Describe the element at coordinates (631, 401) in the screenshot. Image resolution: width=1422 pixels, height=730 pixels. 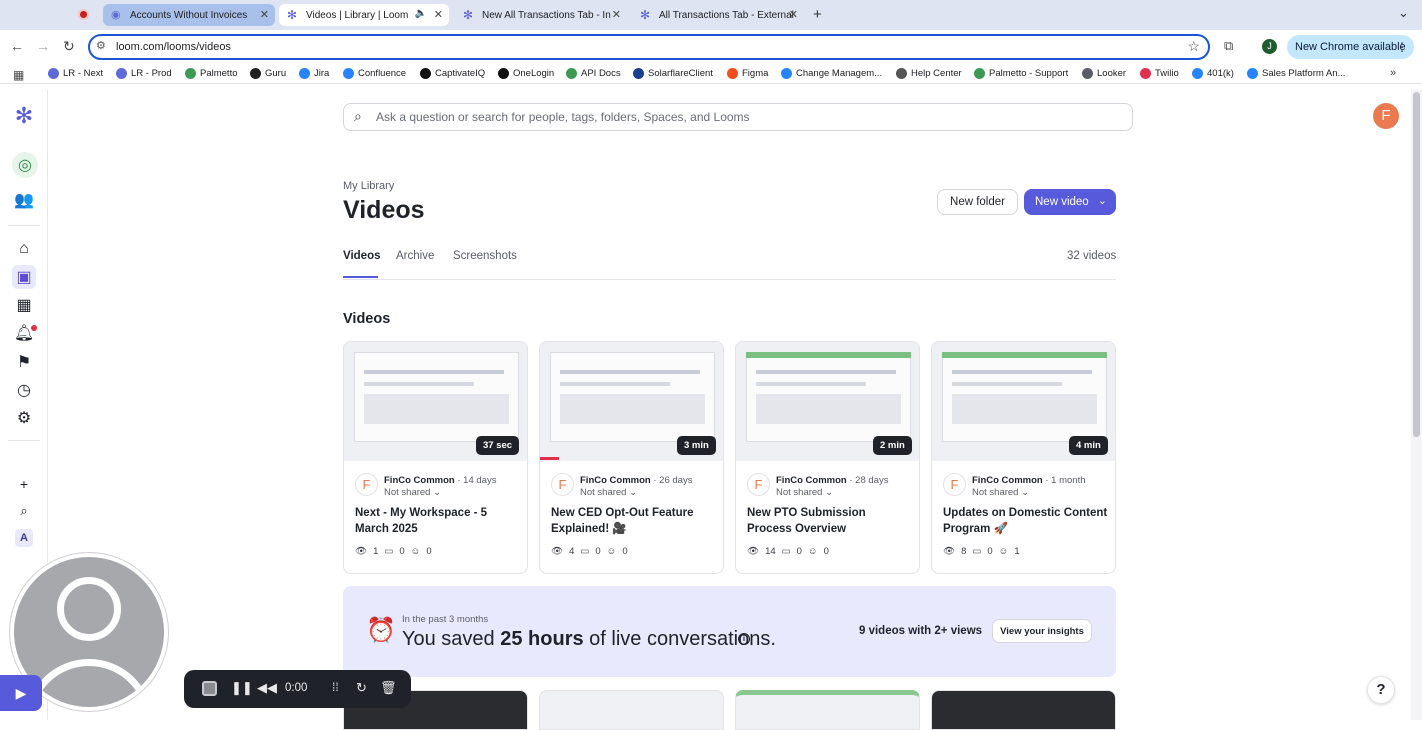
I see `video-thumbnail: 3 min` at that location.